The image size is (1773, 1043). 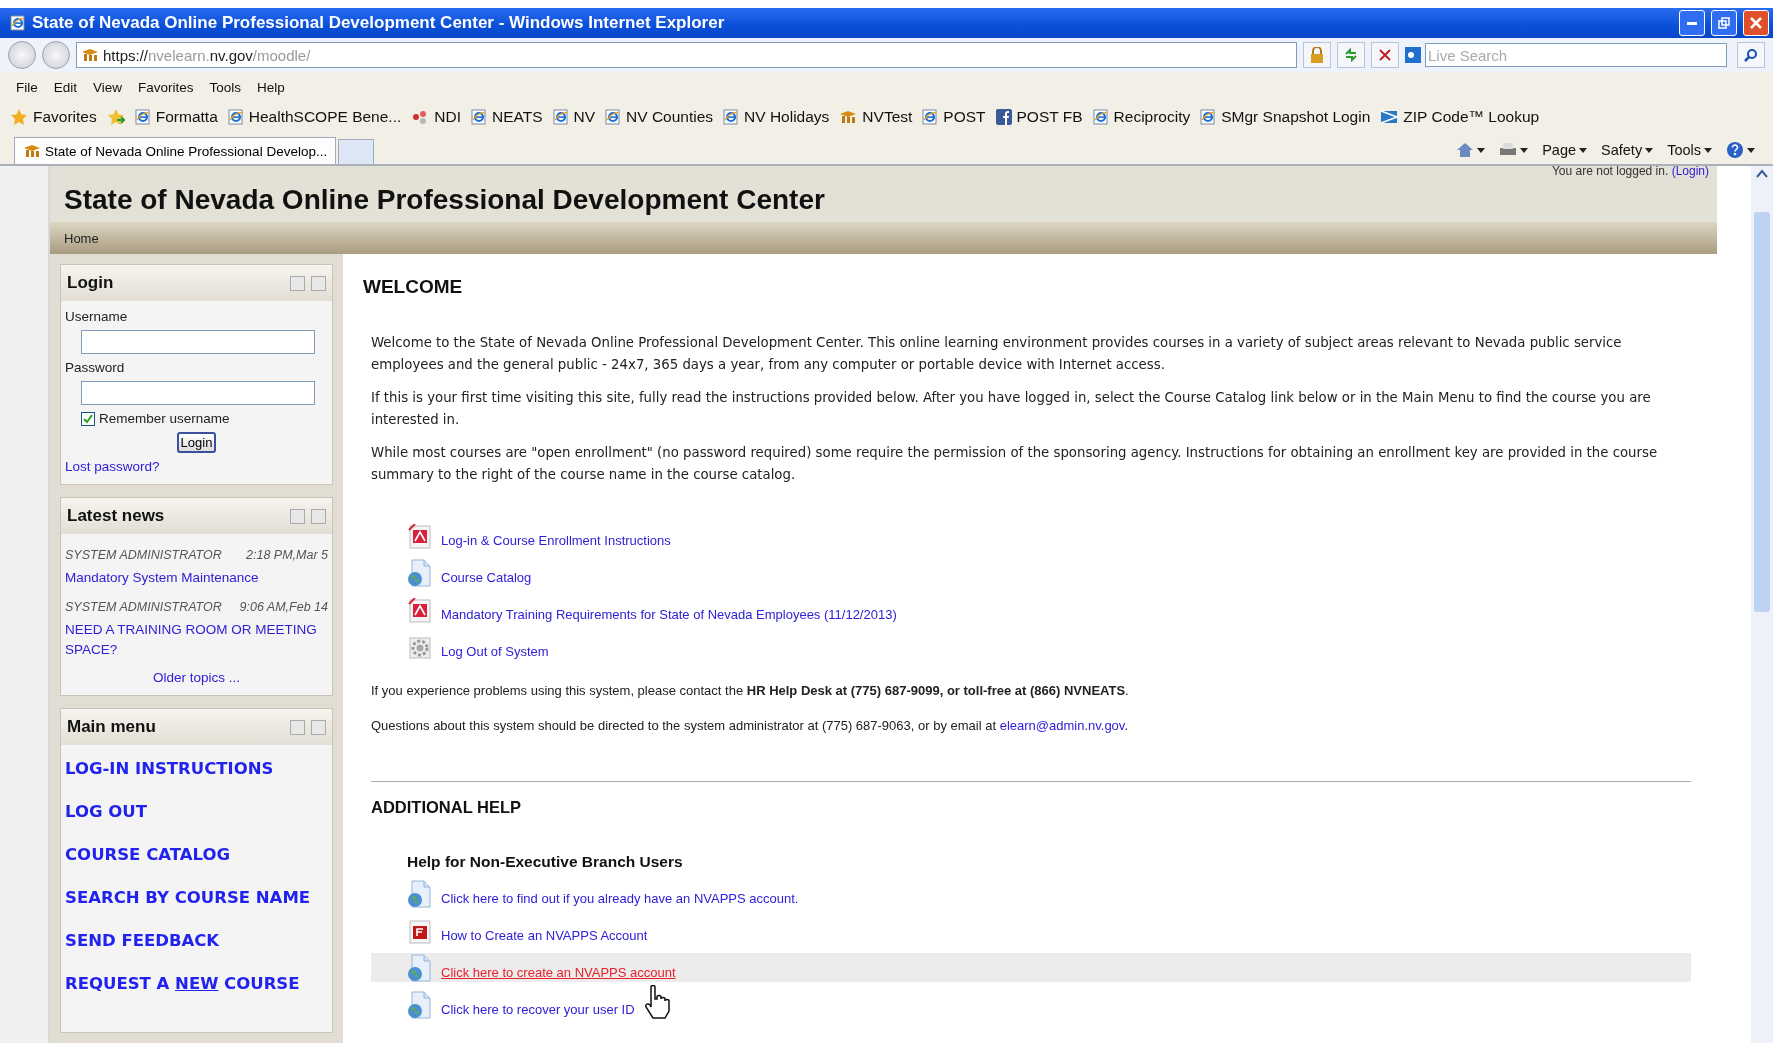 What do you see at coordinates (1413, 55) in the screenshot?
I see `outlook-icon` at bounding box center [1413, 55].